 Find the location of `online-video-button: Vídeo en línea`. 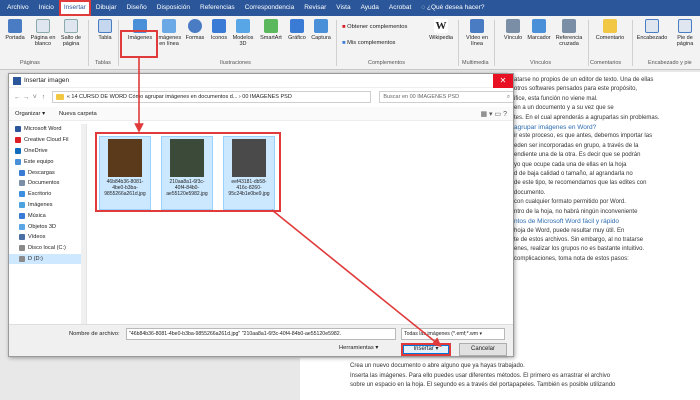

online-video-button: Vídeo en línea is located at coordinates (477, 33).